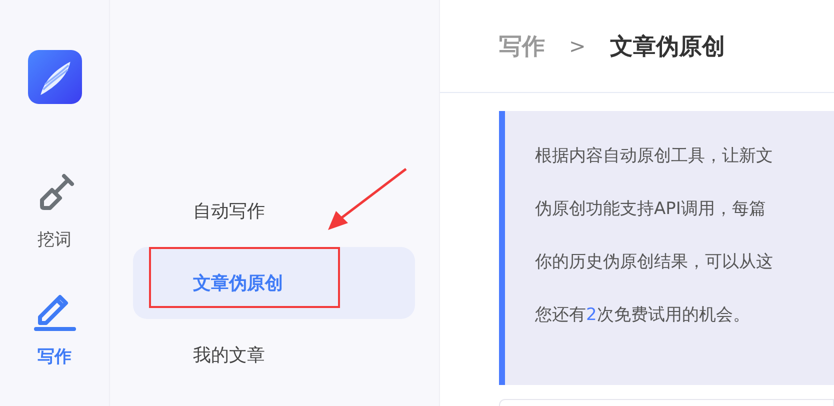 This screenshot has height=406, width=834. I want to click on menu-item: 我的文章, so click(274, 355).